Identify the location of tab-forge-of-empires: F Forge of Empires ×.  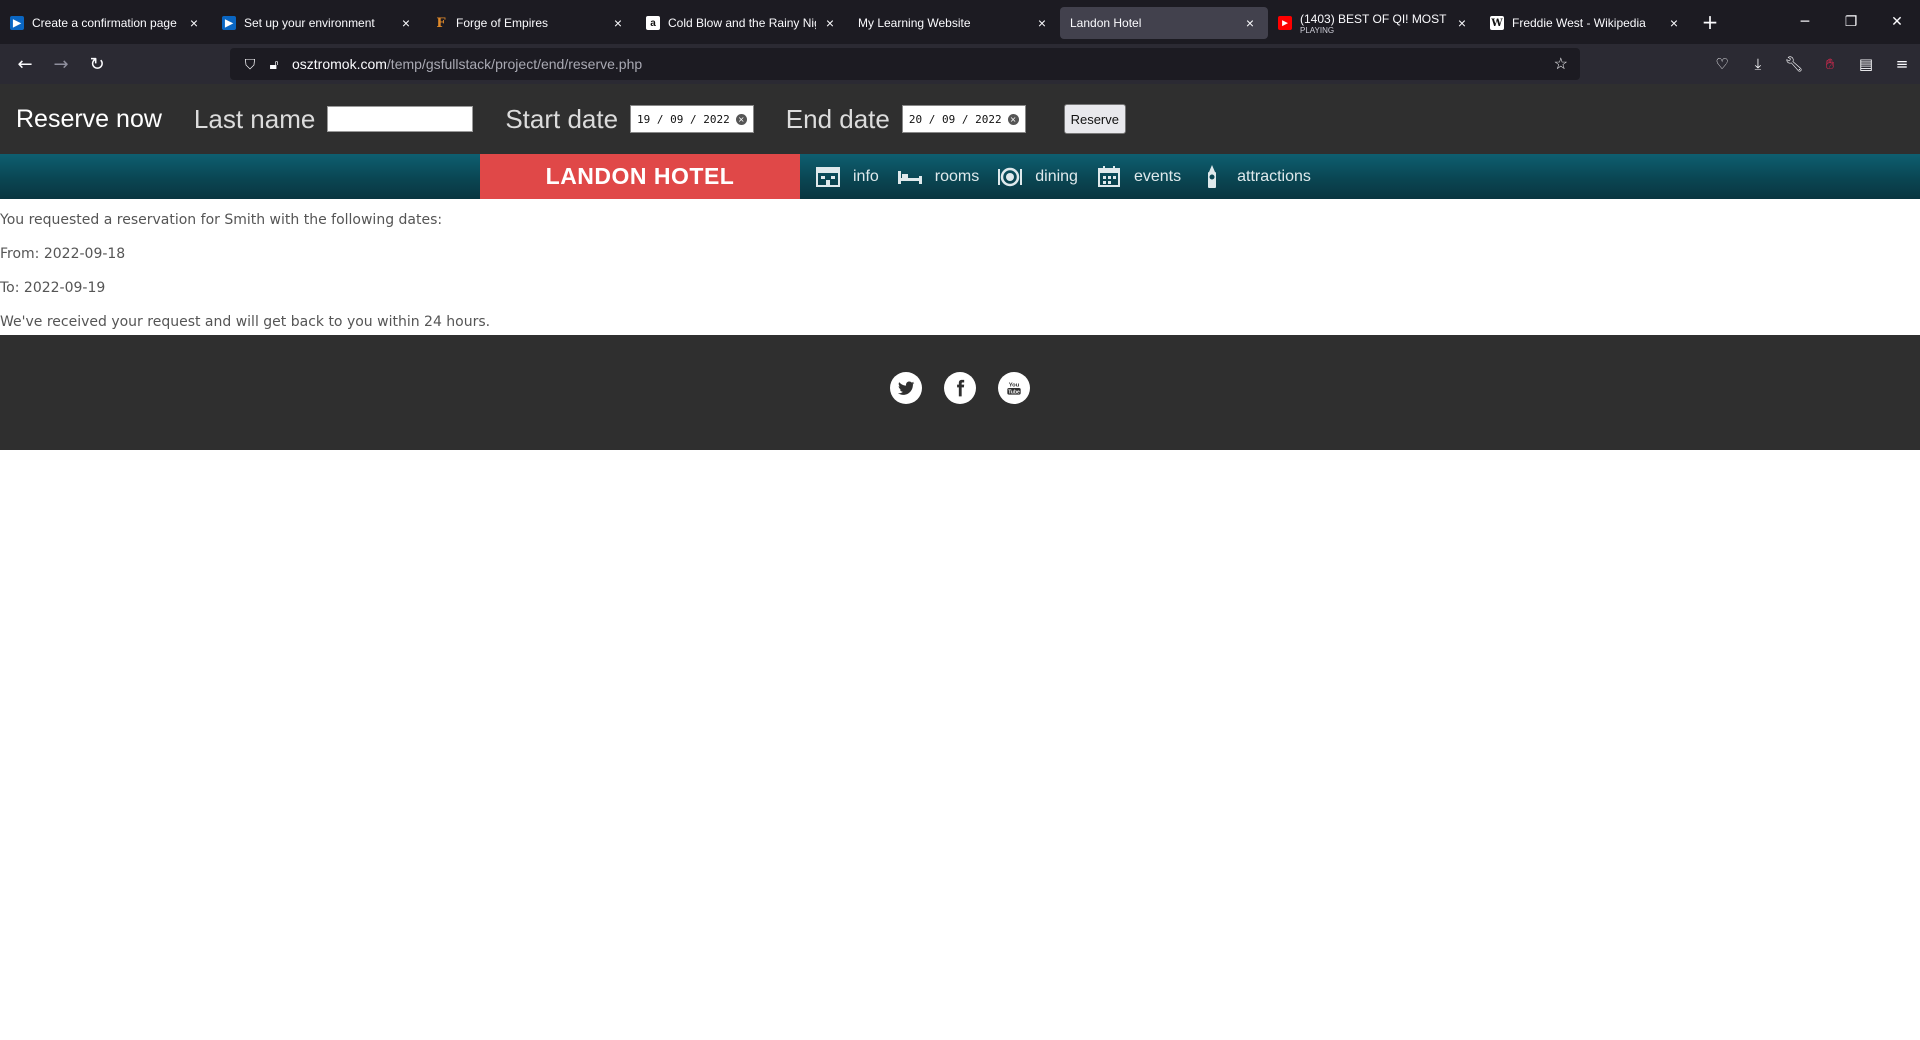
(530, 23).